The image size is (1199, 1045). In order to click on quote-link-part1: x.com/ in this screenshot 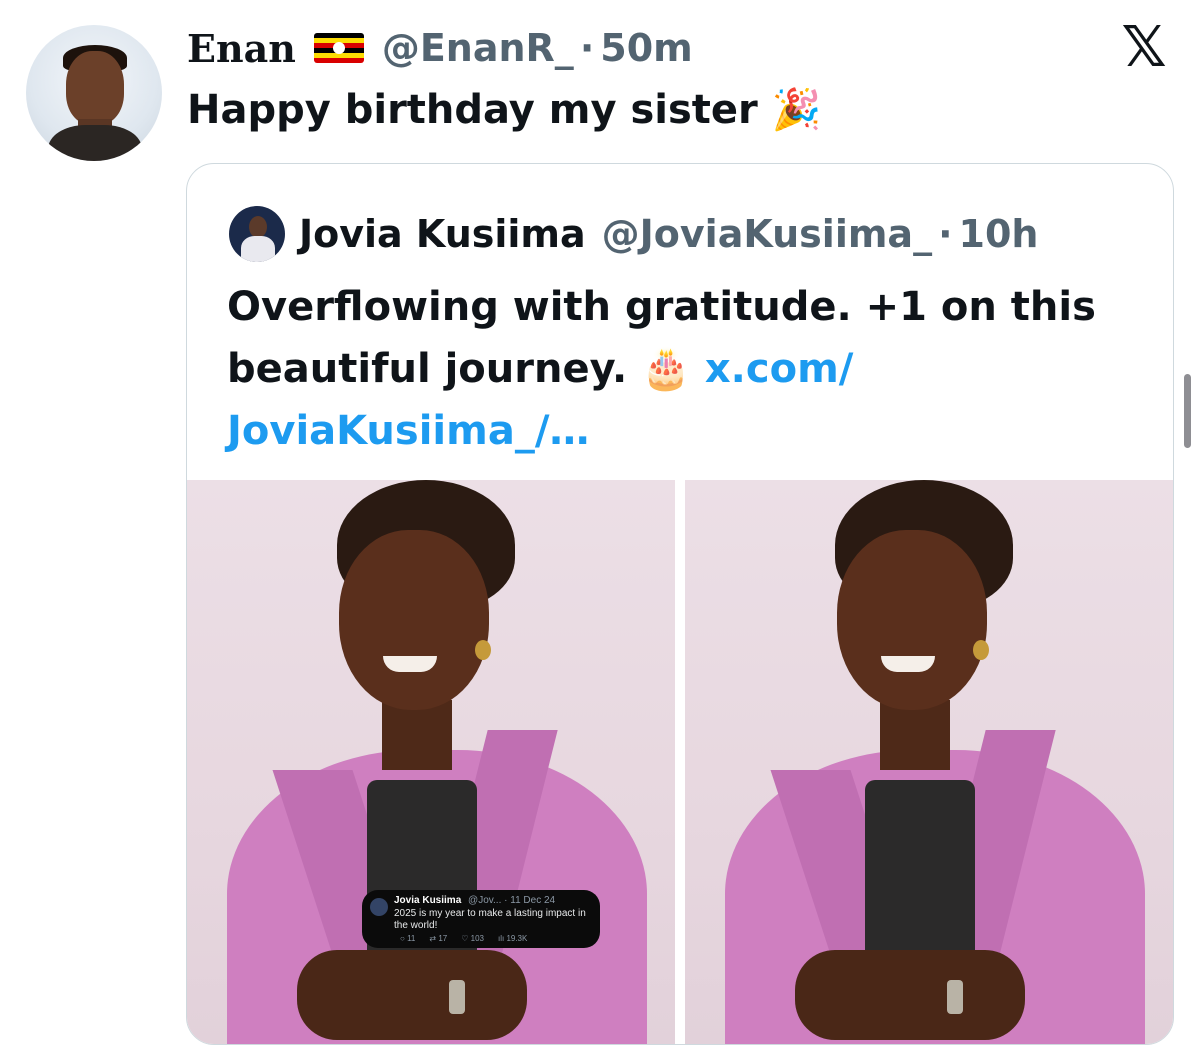, I will do `click(779, 369)`.